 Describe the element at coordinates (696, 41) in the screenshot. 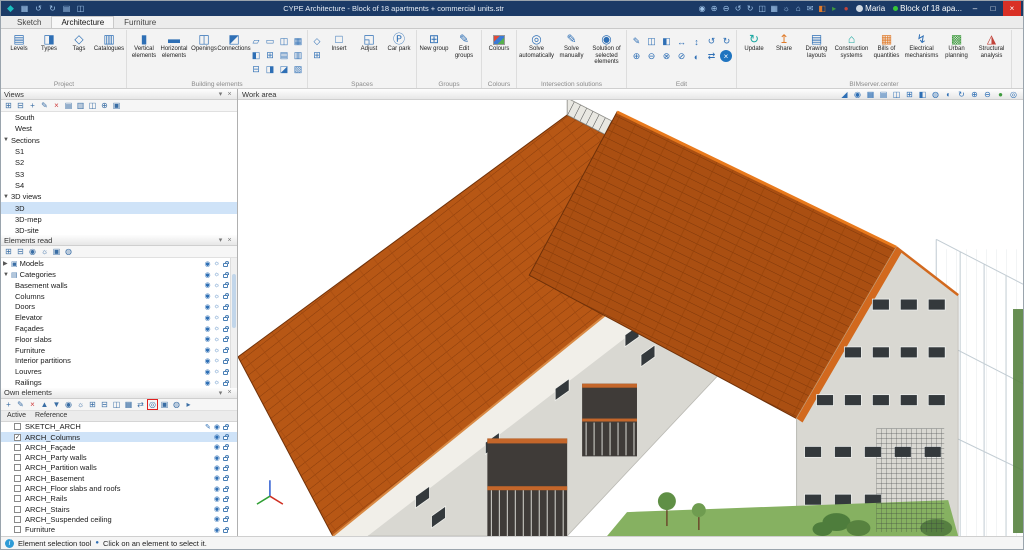

I see `move-vertical-icon: ↕` at that location.